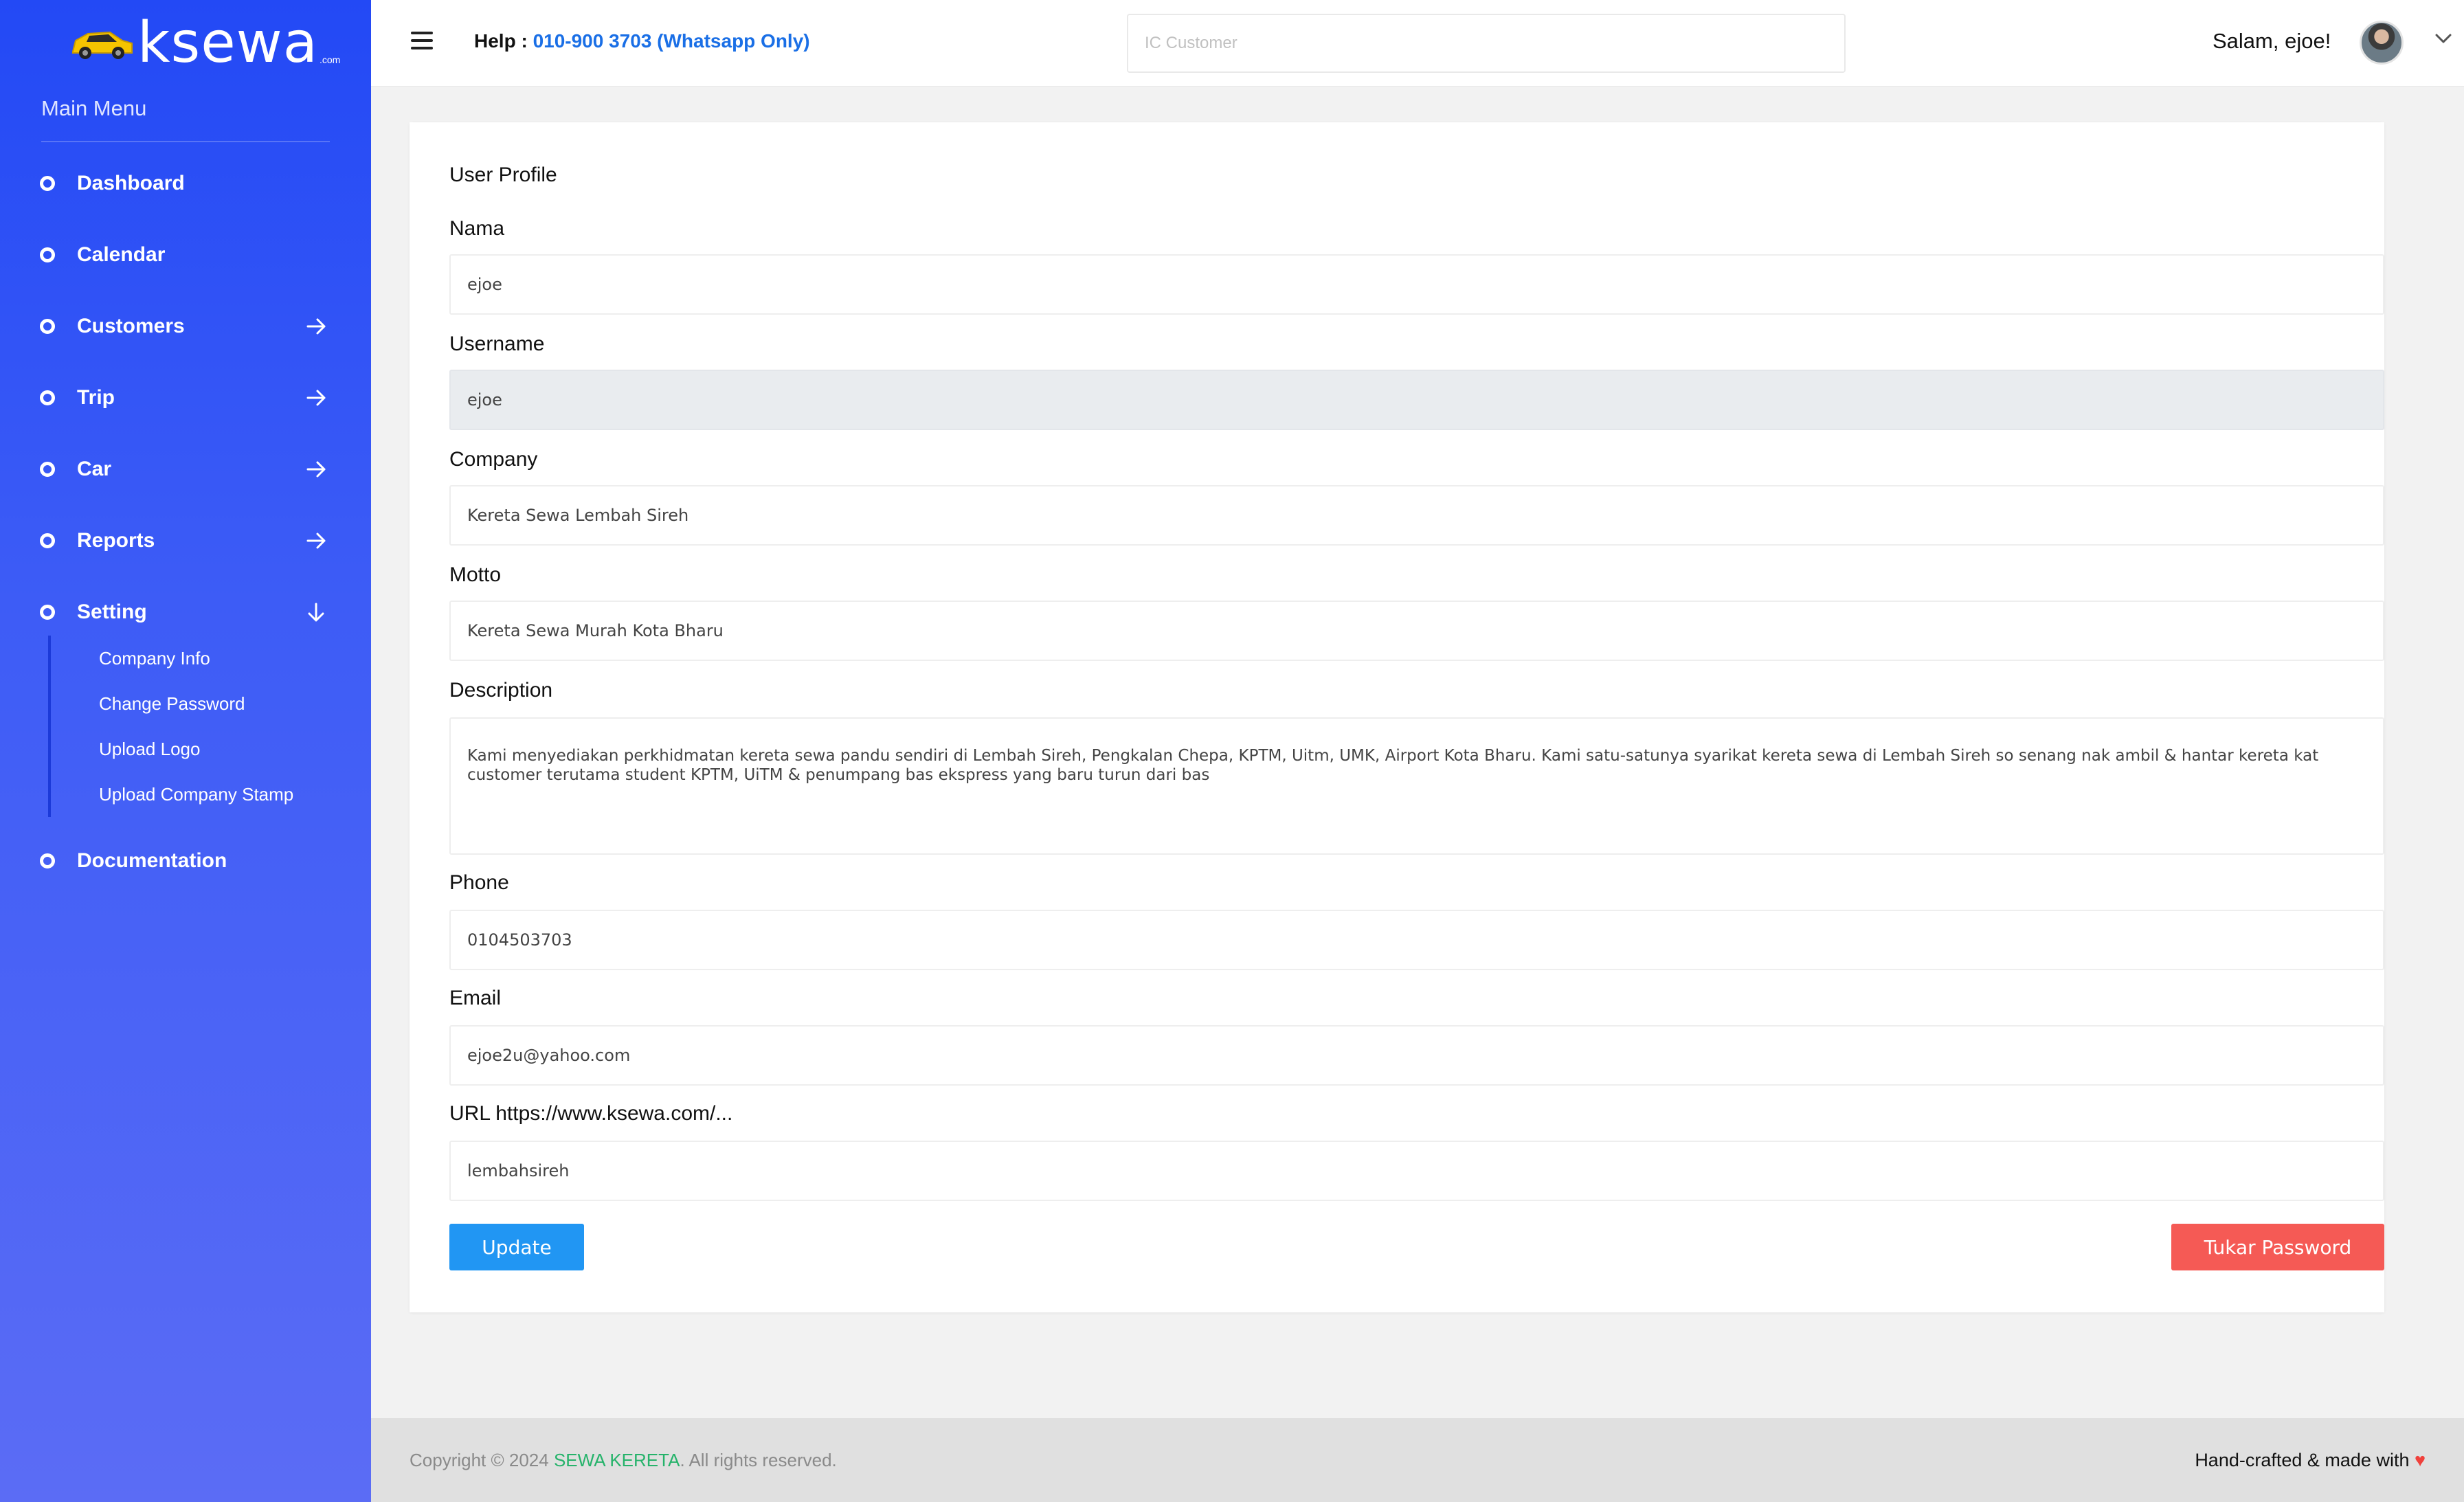  Describe the element at coordinates (503, 175) in the screenshot. I see `card-title: User Profile` at that location.